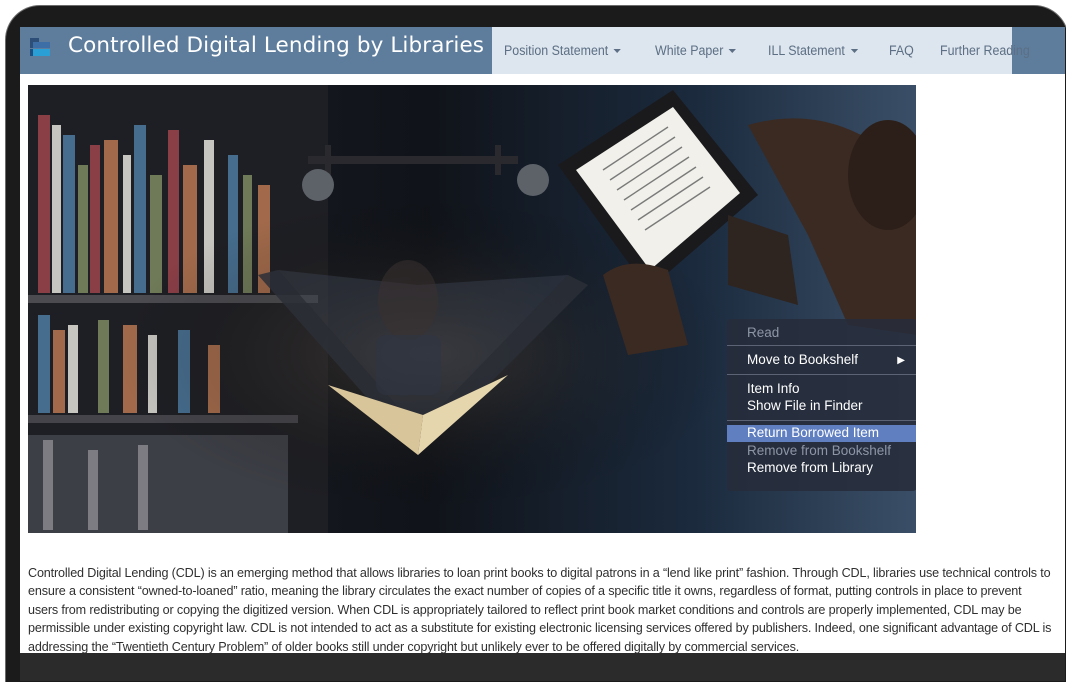 This screenshot has width=1066, height=682. I want to click on nav-ill-statement-label: ILL Statement, so click(806, 50).